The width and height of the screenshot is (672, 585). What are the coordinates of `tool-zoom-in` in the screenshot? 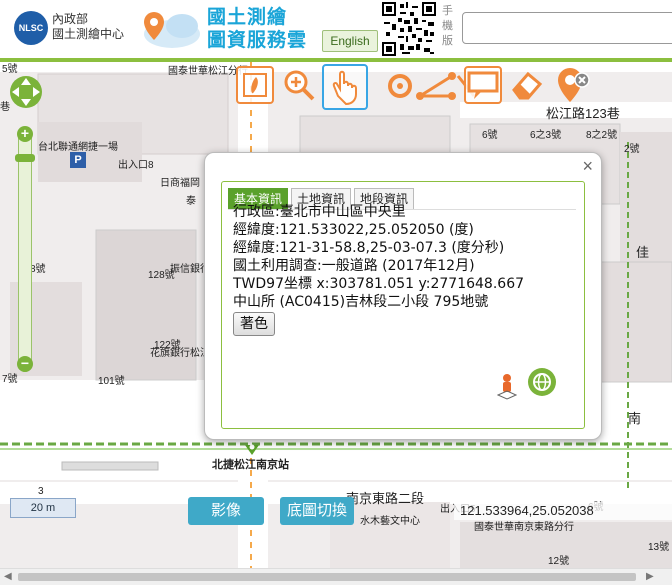 It's located at (299, 85).